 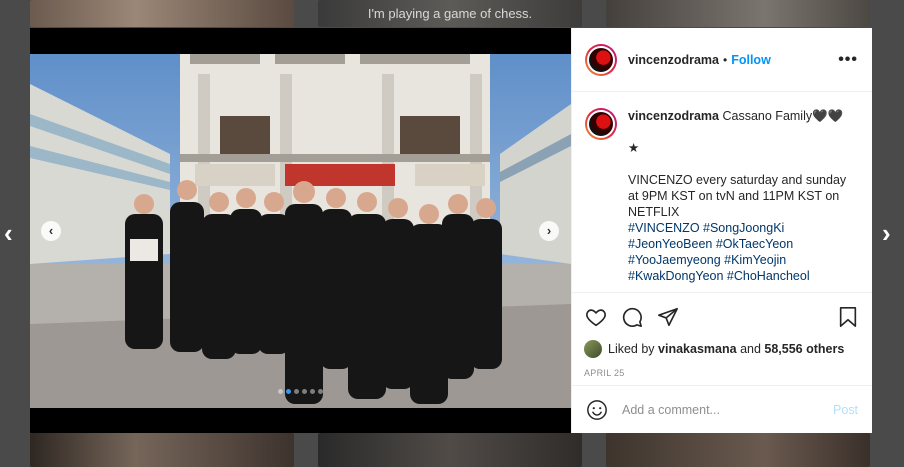 I want to click on likes-middle: and, so click(x=750, y=349).